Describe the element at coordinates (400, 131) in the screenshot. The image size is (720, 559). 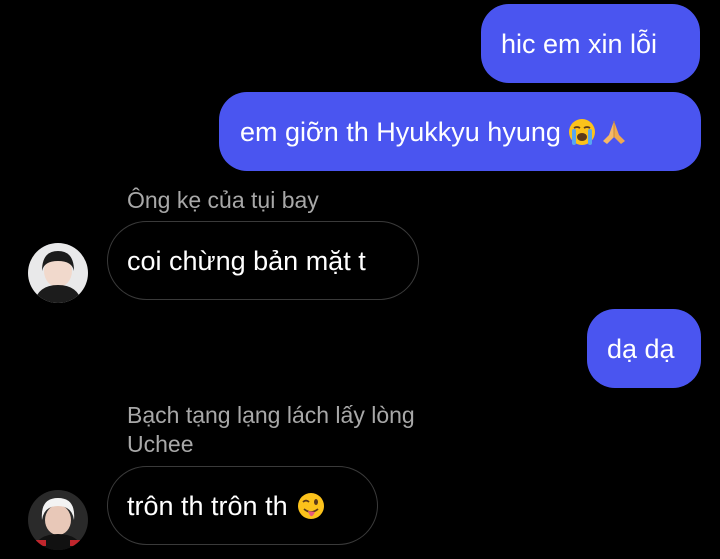
I see `message-text: em giỡn th Hyukkyu hyung` at that location.